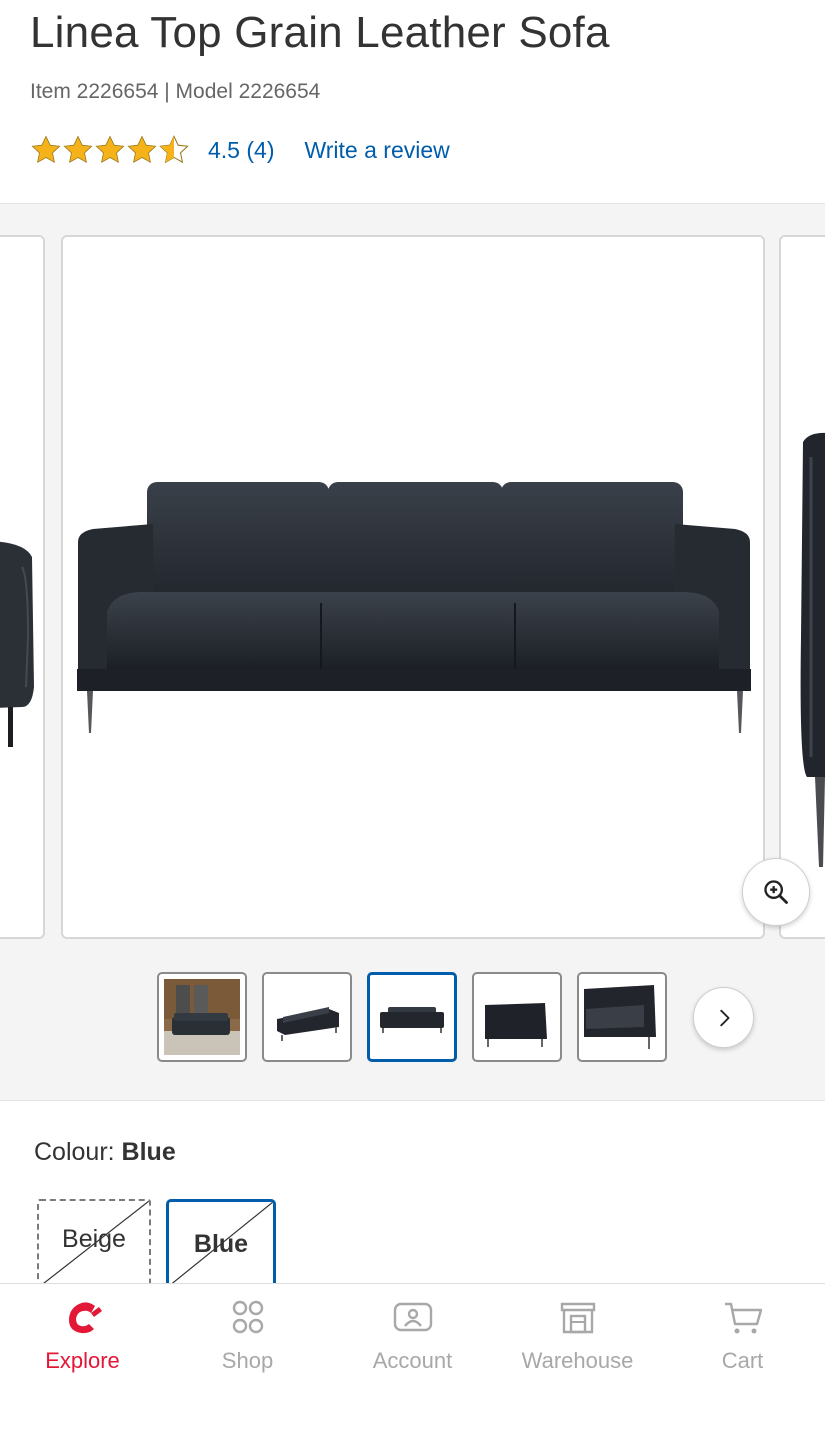  What do you see at coordinates (82, 1360) in the screenshot?
I see `nav-label: Explore` at bounding box center [82, 1360].